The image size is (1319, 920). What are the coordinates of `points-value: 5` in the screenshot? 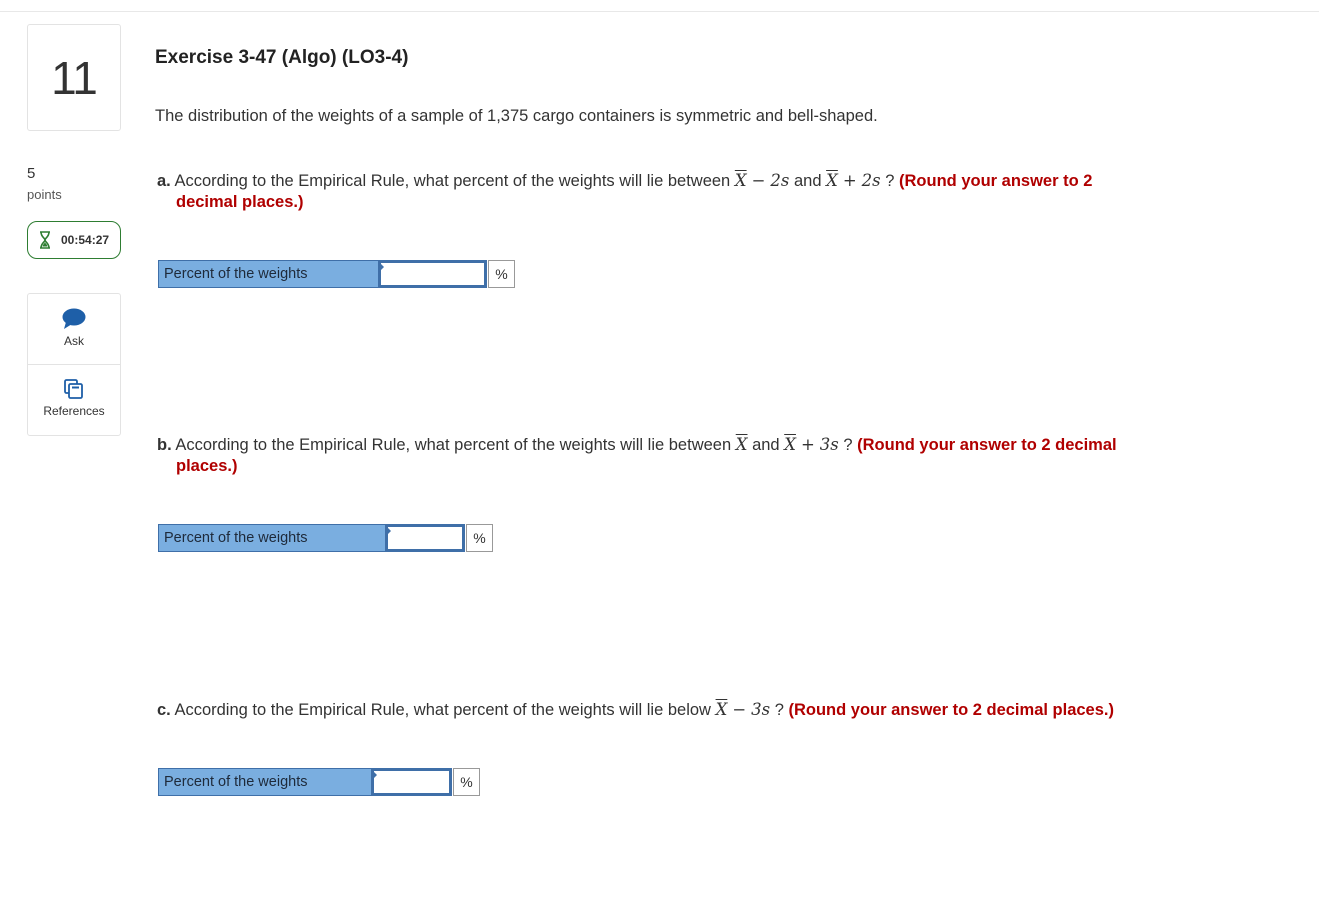 It's located at (31, 173).